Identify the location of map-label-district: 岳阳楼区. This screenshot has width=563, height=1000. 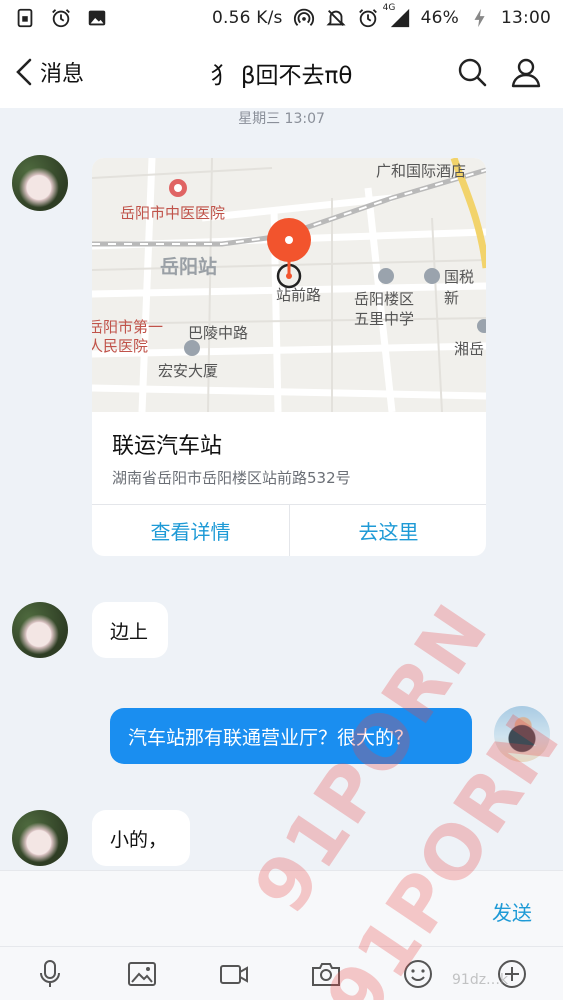
(384, 299).